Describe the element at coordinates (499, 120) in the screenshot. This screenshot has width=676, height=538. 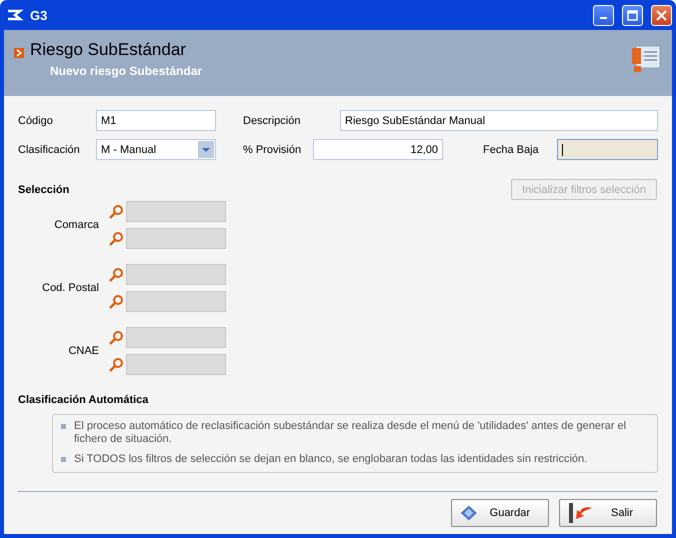
I see `description-input: Riesgo SubEstándar Manual` at that location.